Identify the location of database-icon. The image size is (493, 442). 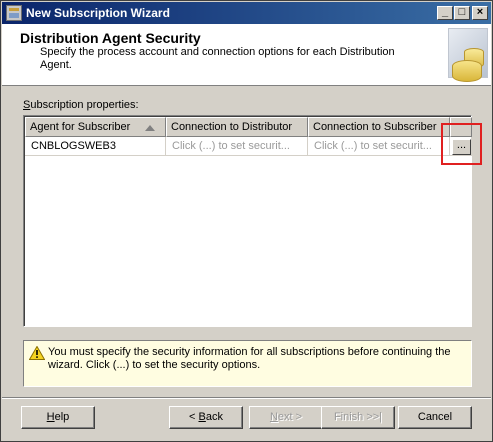
(459, 56).